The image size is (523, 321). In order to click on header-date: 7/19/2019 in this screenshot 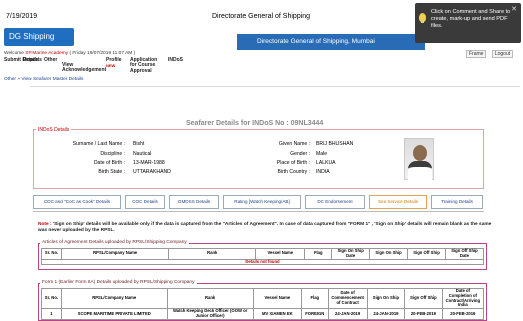, I will do `click(22, 16)`.